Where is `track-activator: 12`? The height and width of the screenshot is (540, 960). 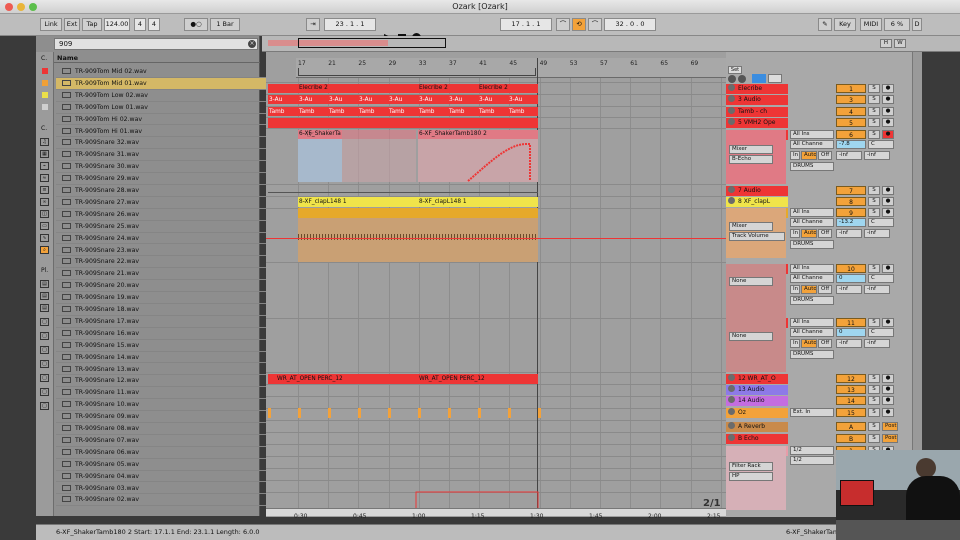
track-activator: 12 is located at coordinates (851, 378).